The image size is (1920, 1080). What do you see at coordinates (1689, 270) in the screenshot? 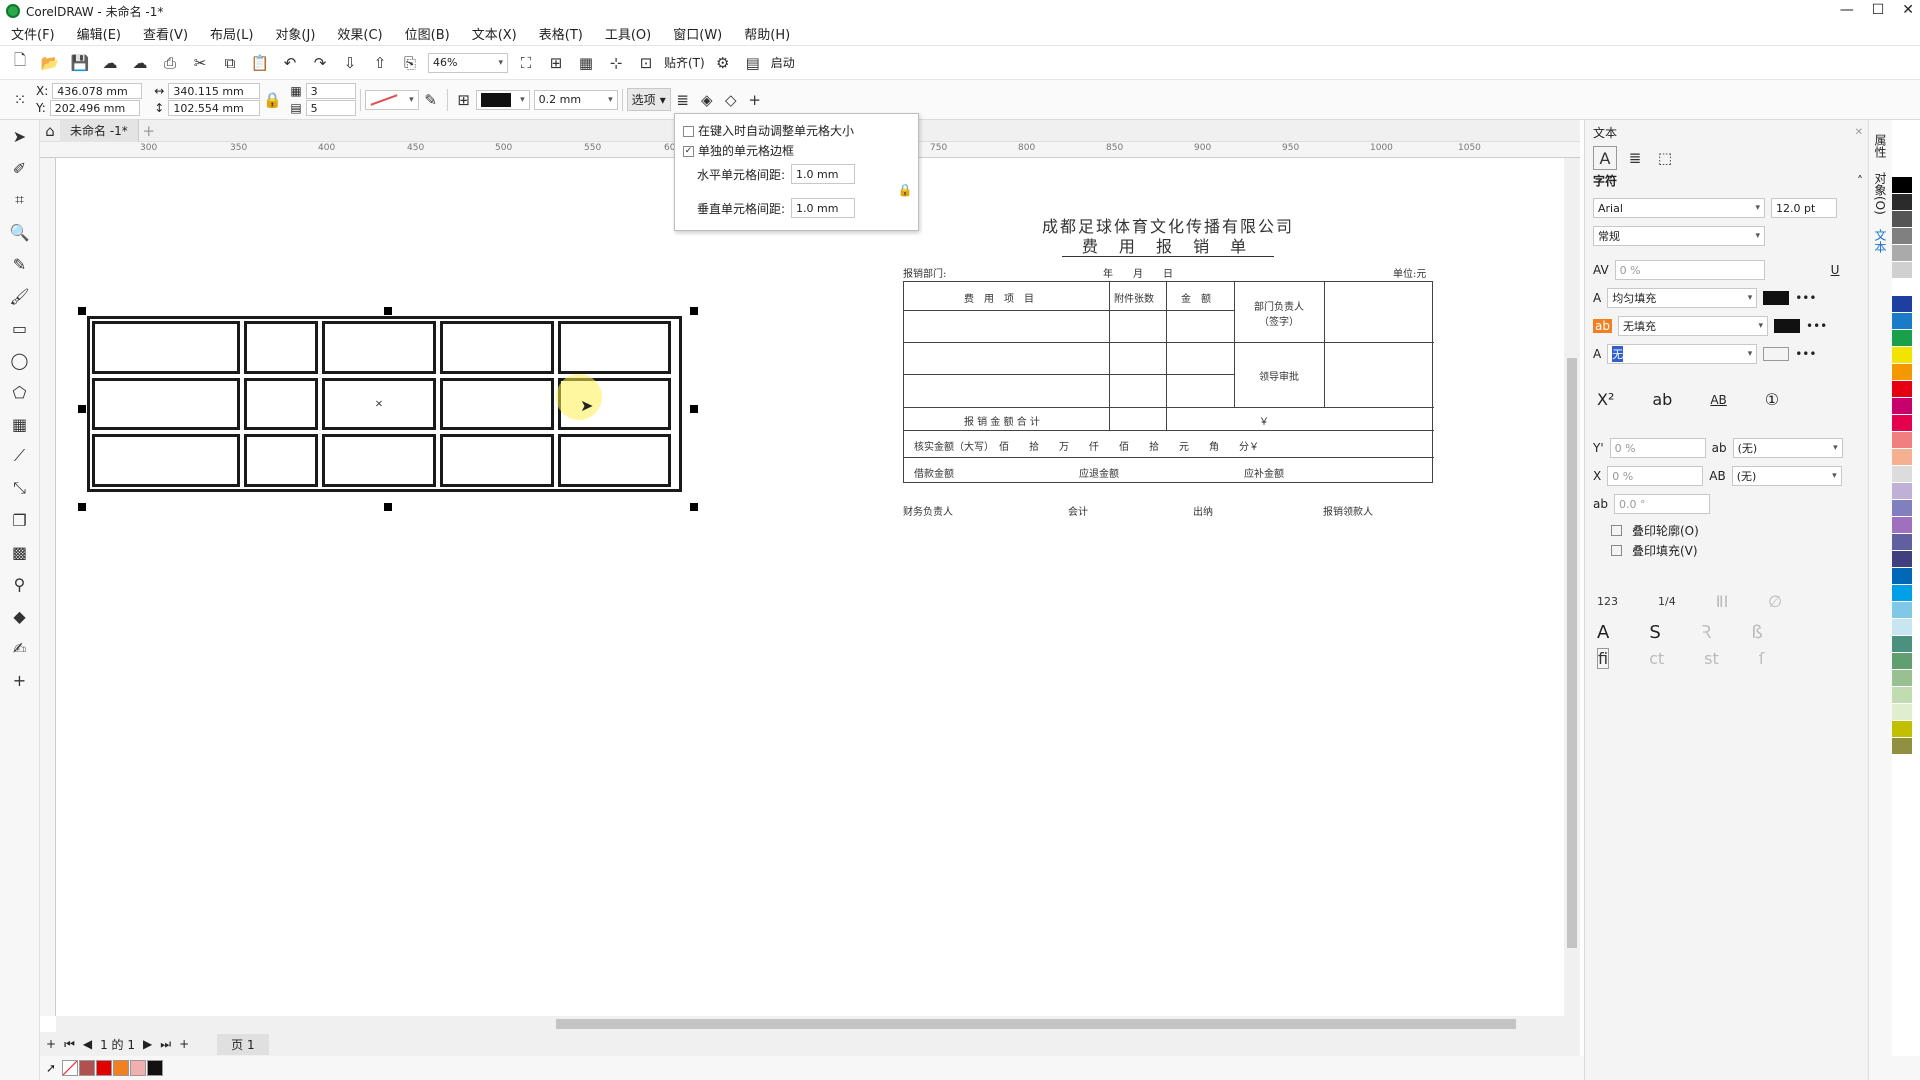
I see `kerning-input: 0 %` at bounding box center [1689, 270].